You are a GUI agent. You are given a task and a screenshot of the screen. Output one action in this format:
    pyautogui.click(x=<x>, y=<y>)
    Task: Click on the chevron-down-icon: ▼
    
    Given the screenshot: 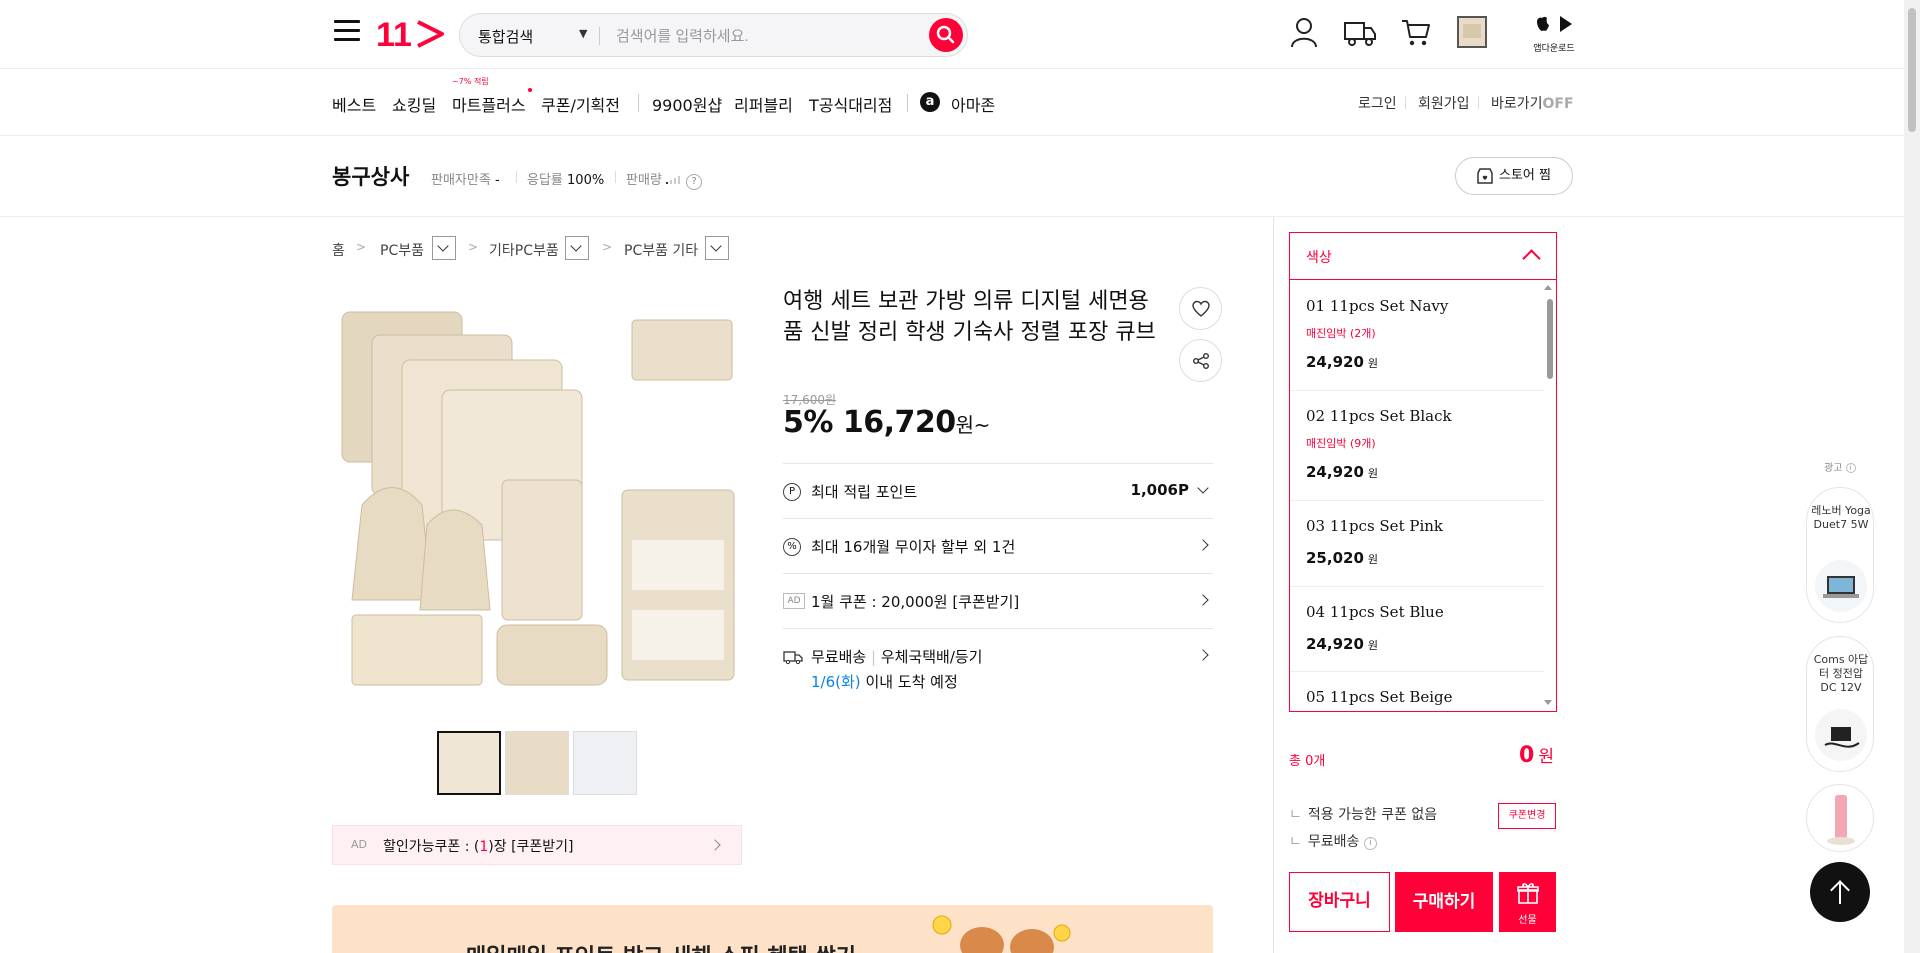 What is the action you would take?
    pyautogui.click(x=583, y=33)
    